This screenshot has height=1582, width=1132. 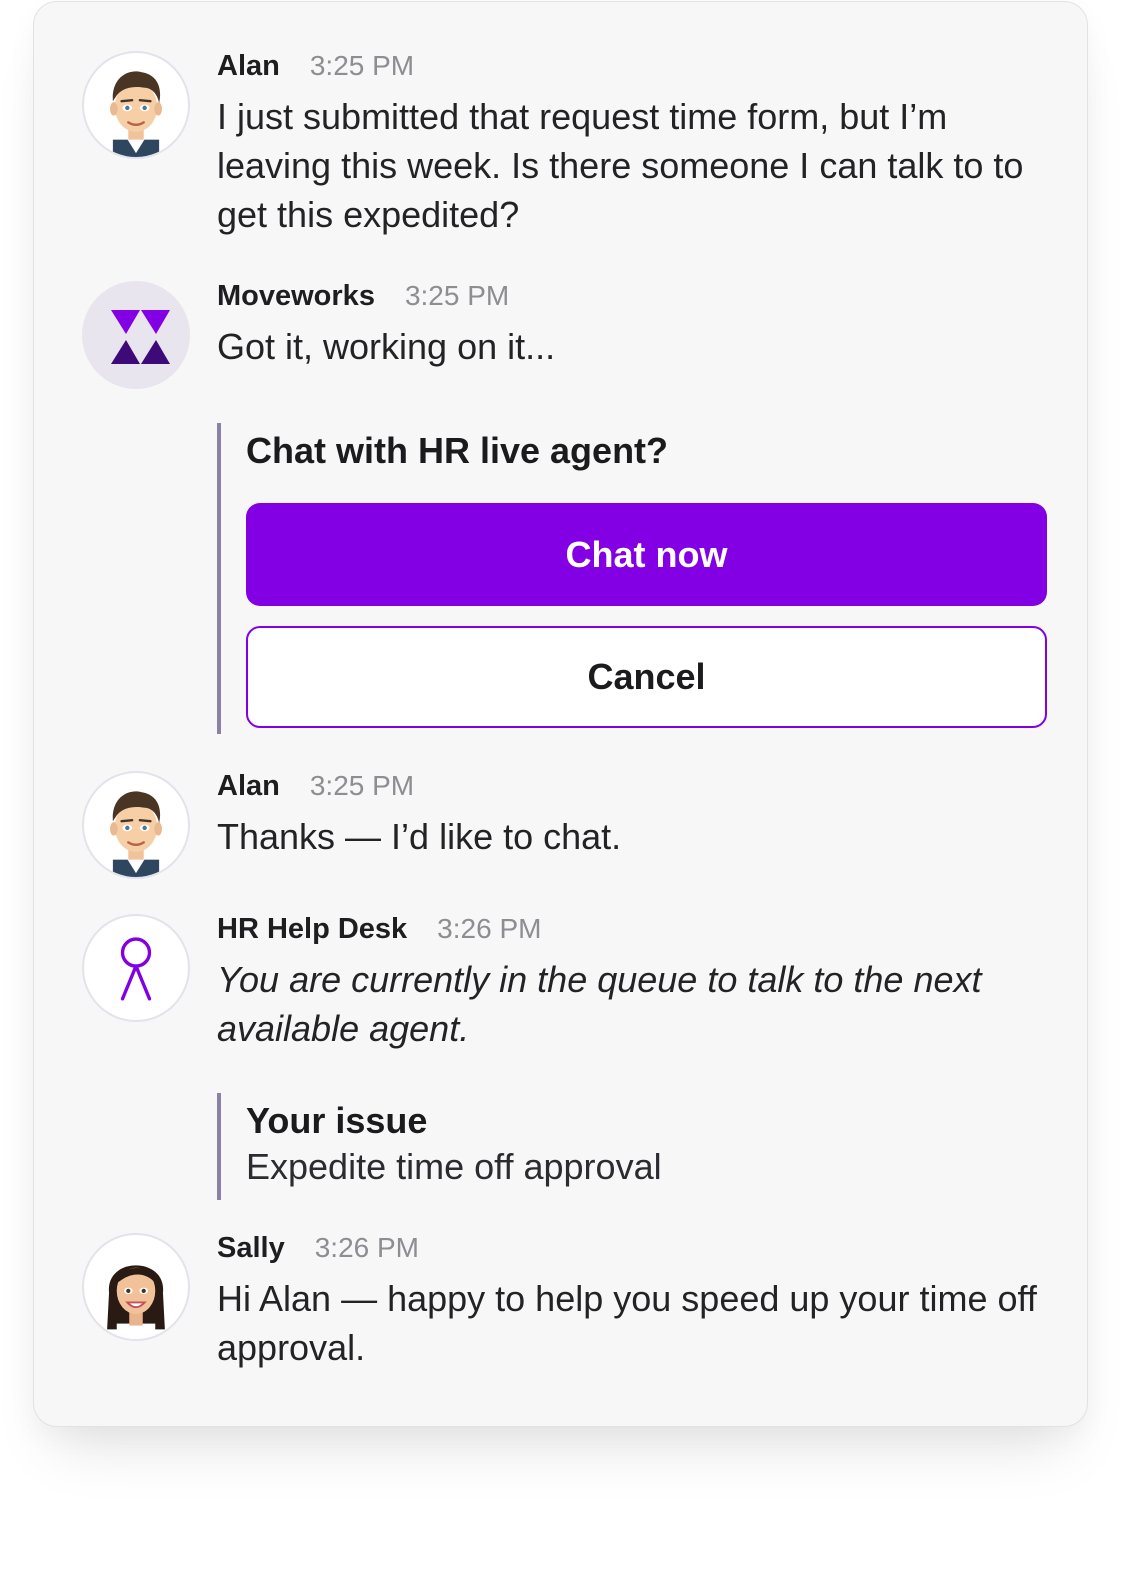 What do you see at coordinates (251, 1248) in the screenshot?
I see `sender-name: Sally` at bounding box center [251, 1248].